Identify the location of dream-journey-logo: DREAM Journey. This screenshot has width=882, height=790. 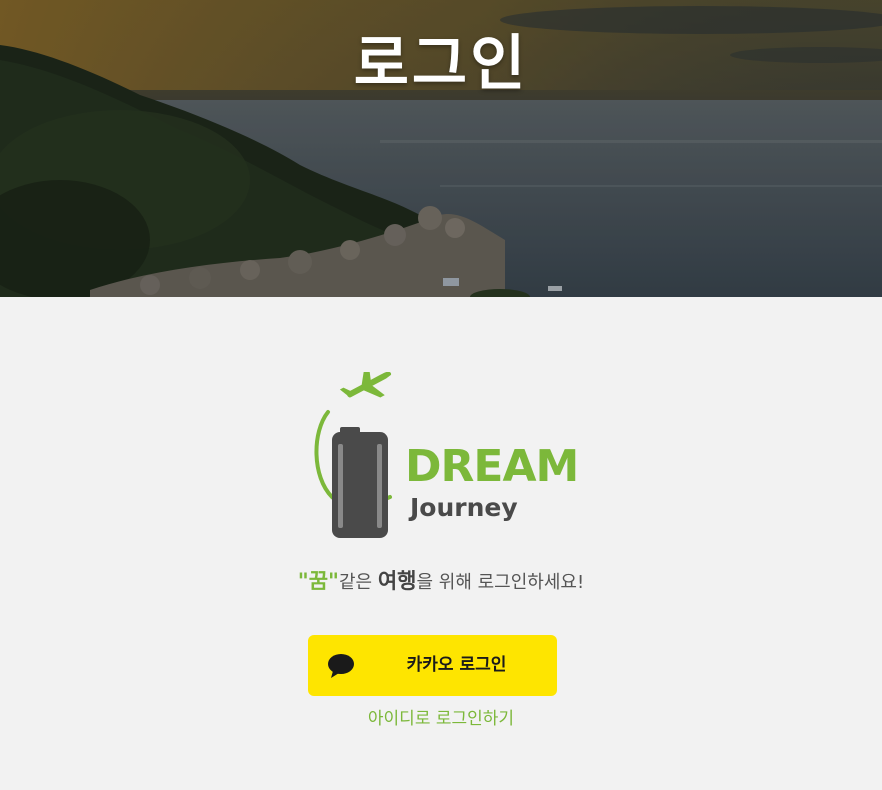
(439, 459).